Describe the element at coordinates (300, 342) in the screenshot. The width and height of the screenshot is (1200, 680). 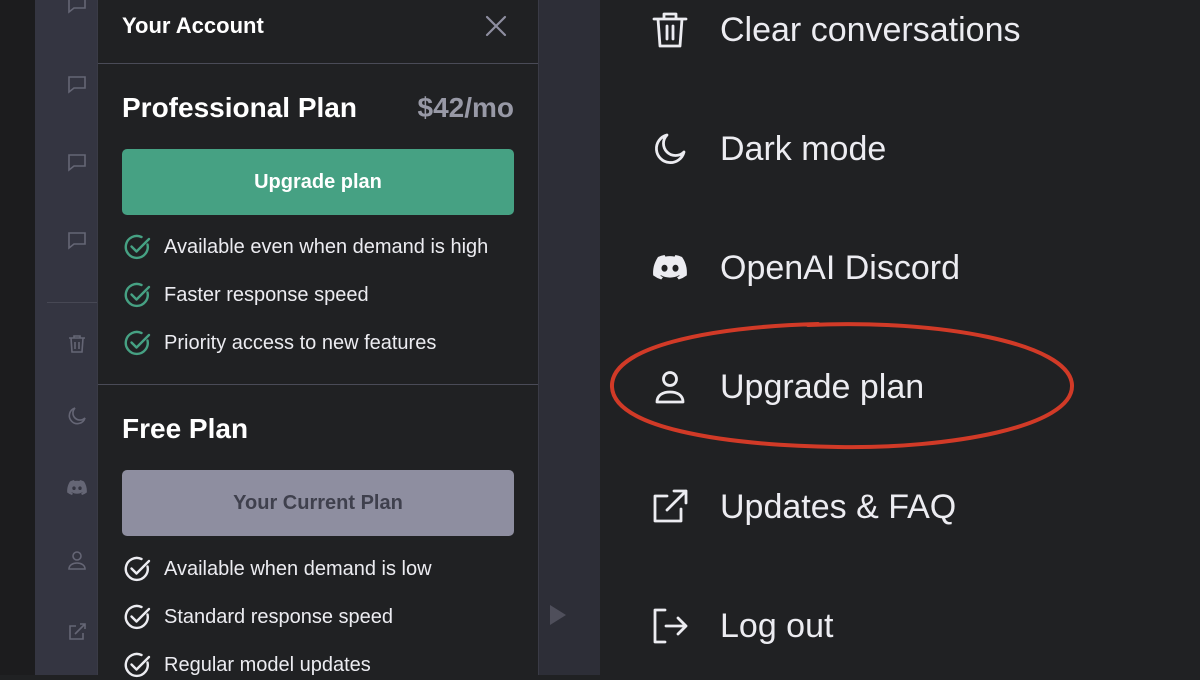
I see `feature-text: Priority access to new features` at that location.